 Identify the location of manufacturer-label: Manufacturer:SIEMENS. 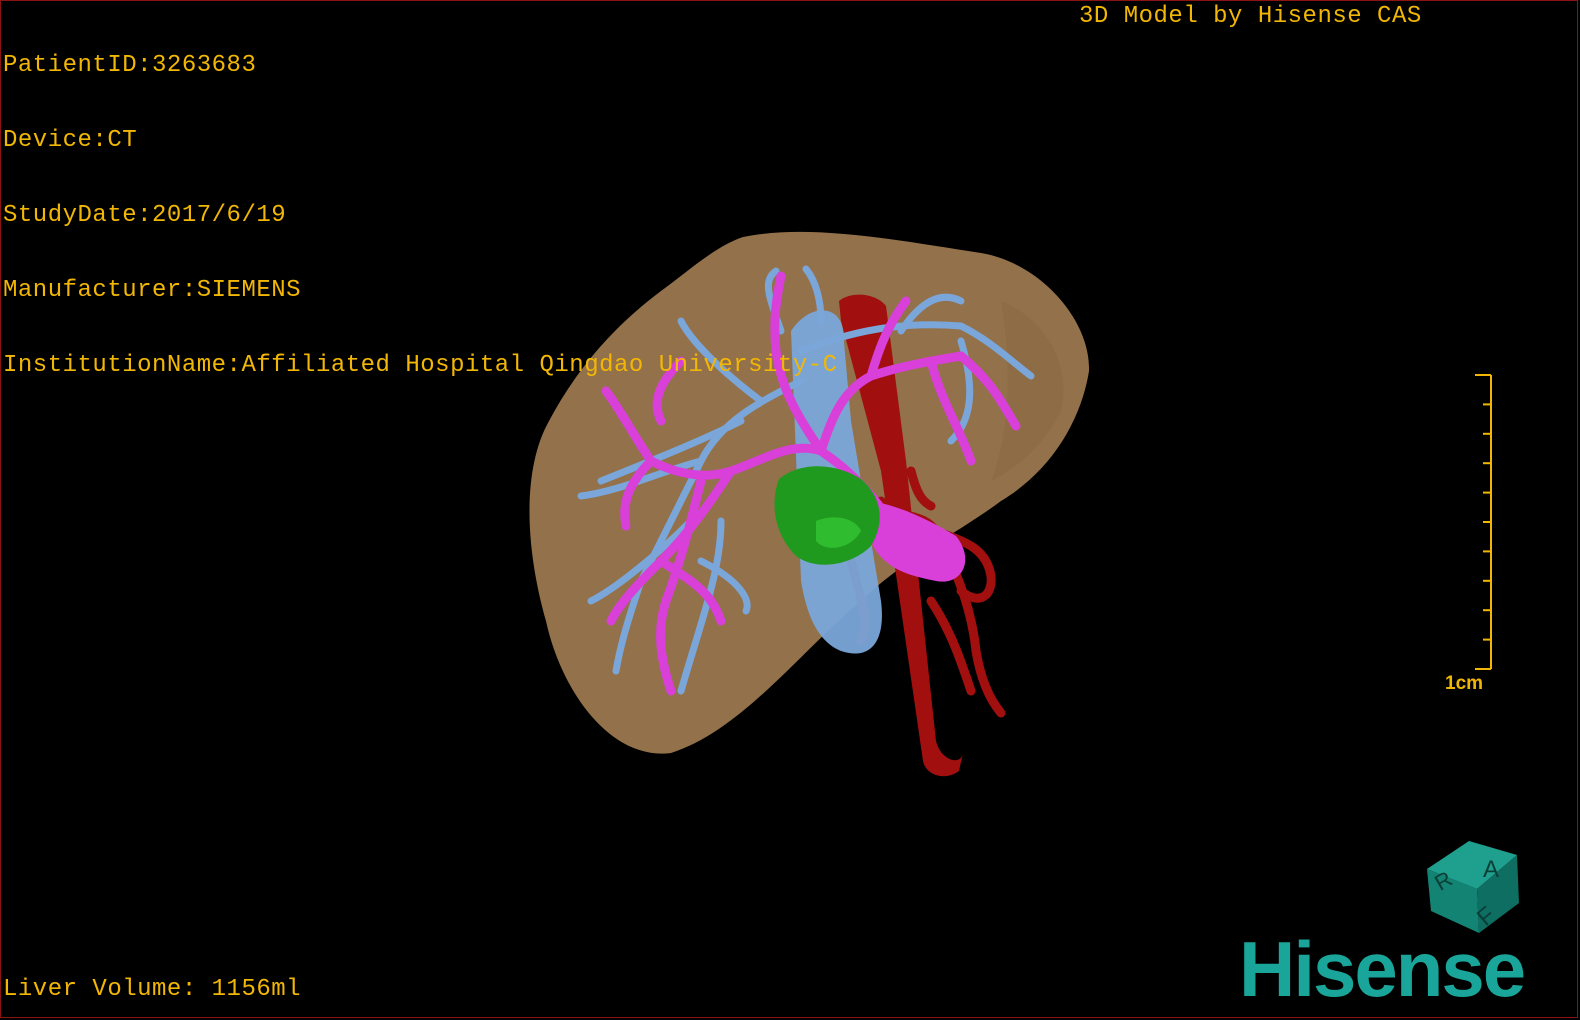
(152, 290).